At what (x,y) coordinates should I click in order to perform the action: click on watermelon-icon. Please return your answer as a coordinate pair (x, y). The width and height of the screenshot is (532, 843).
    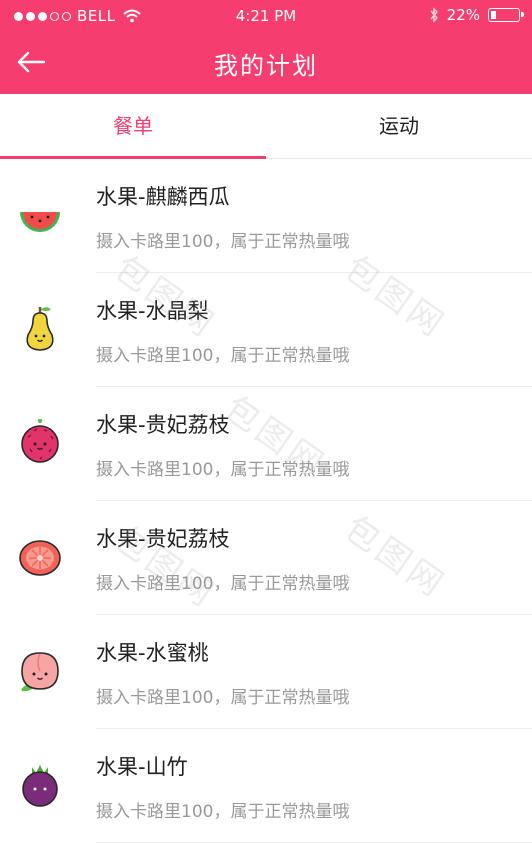
    Looking at the image, I should click on (40, 222).